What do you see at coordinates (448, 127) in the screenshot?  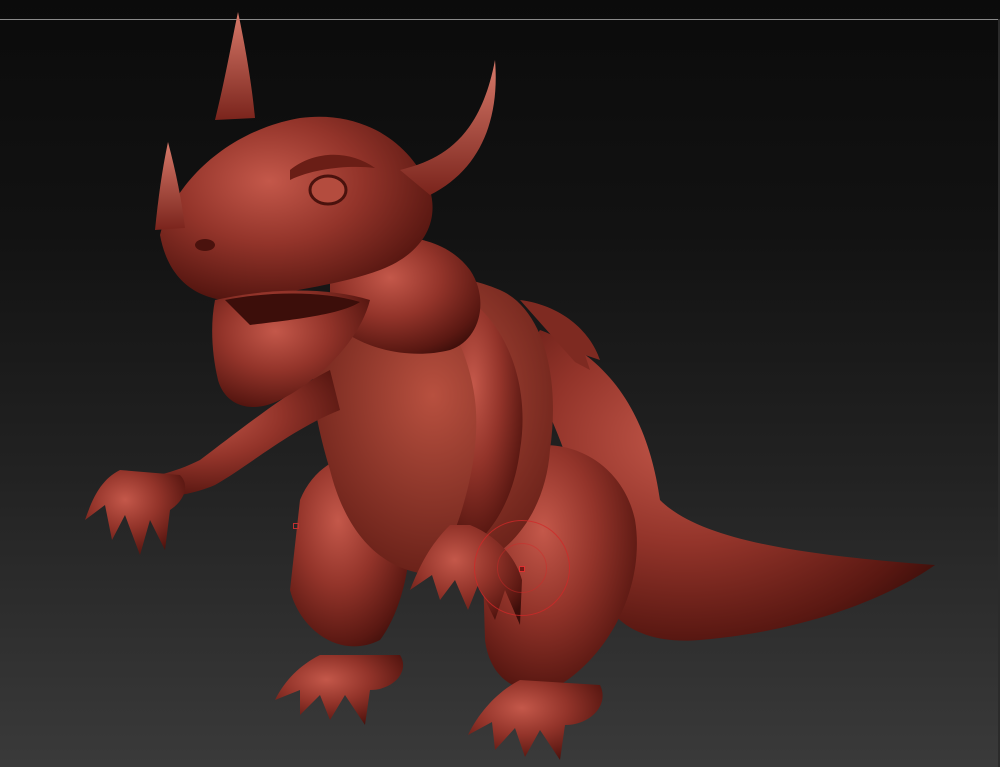 I see `side-horn` at bounding box center [448, 127].